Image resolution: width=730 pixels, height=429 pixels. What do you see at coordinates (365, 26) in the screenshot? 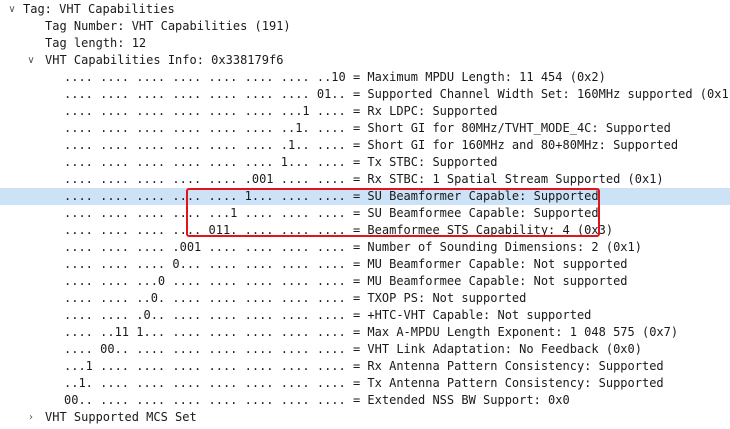
I see `tag-number-row: Tag Number: VHT Capabilities (191)` at bounding box center [365, 26].